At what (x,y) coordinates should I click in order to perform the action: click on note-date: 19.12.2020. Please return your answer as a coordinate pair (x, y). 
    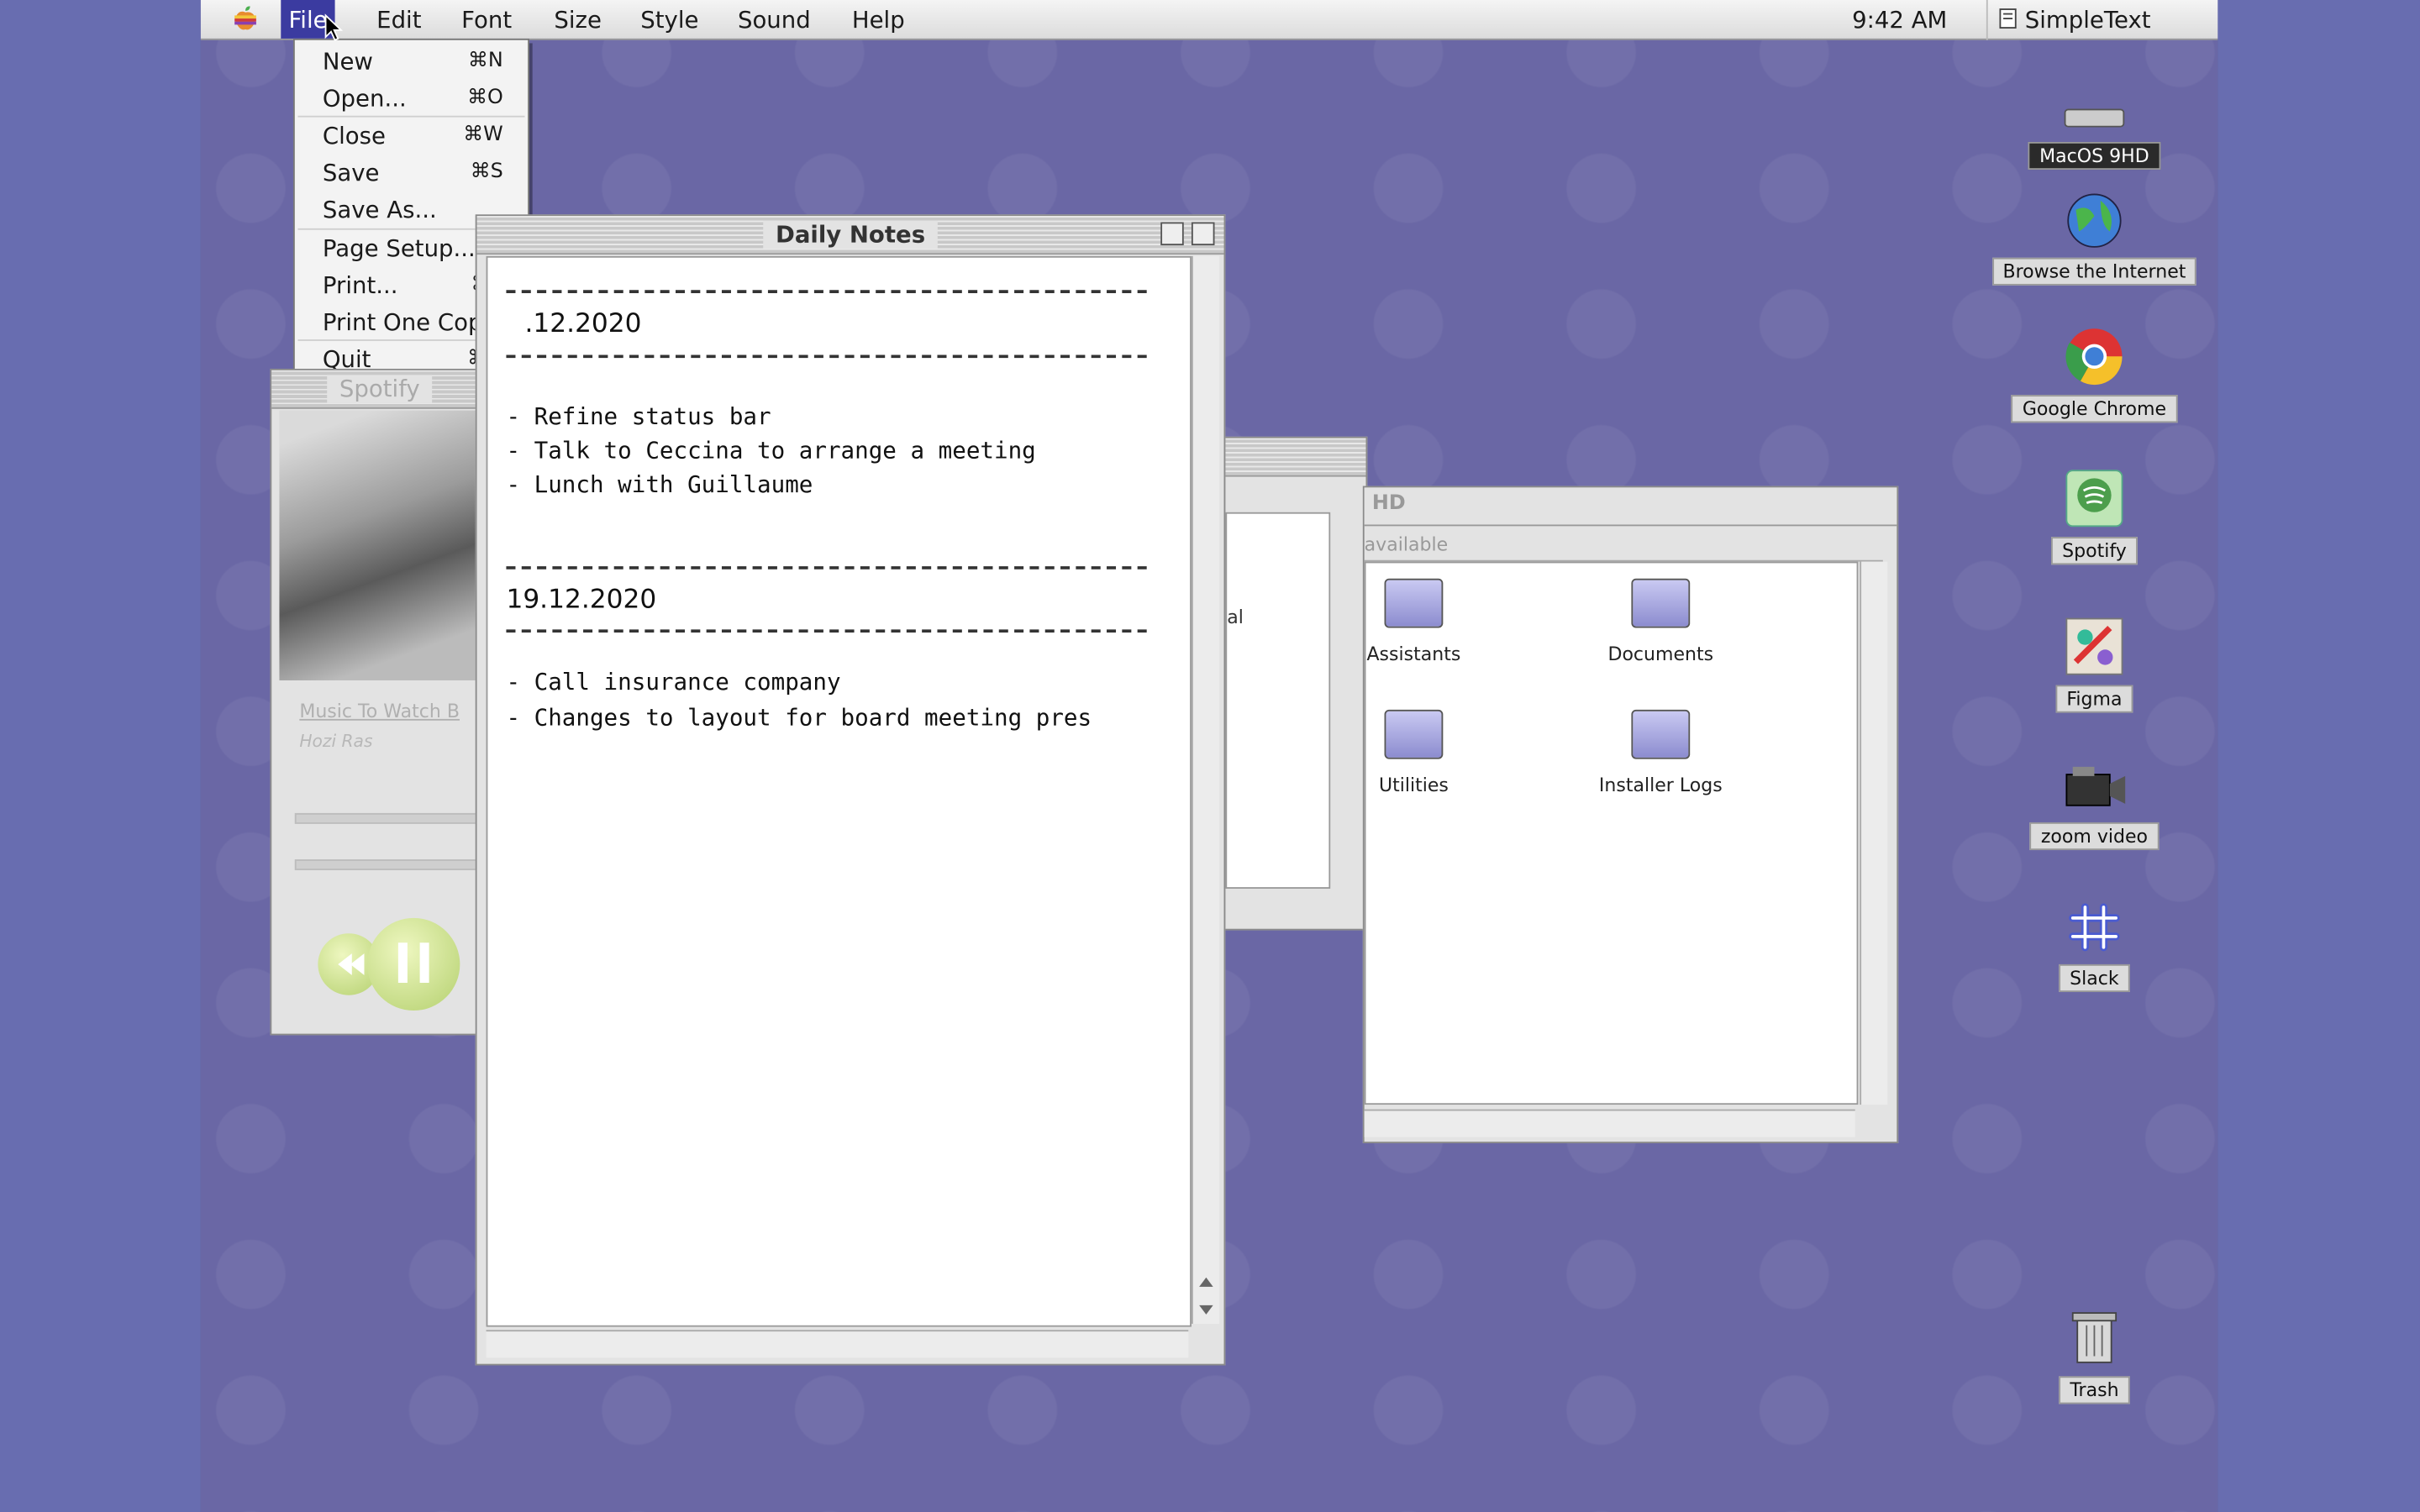
    Looking at the image, I should click on (582, 600).